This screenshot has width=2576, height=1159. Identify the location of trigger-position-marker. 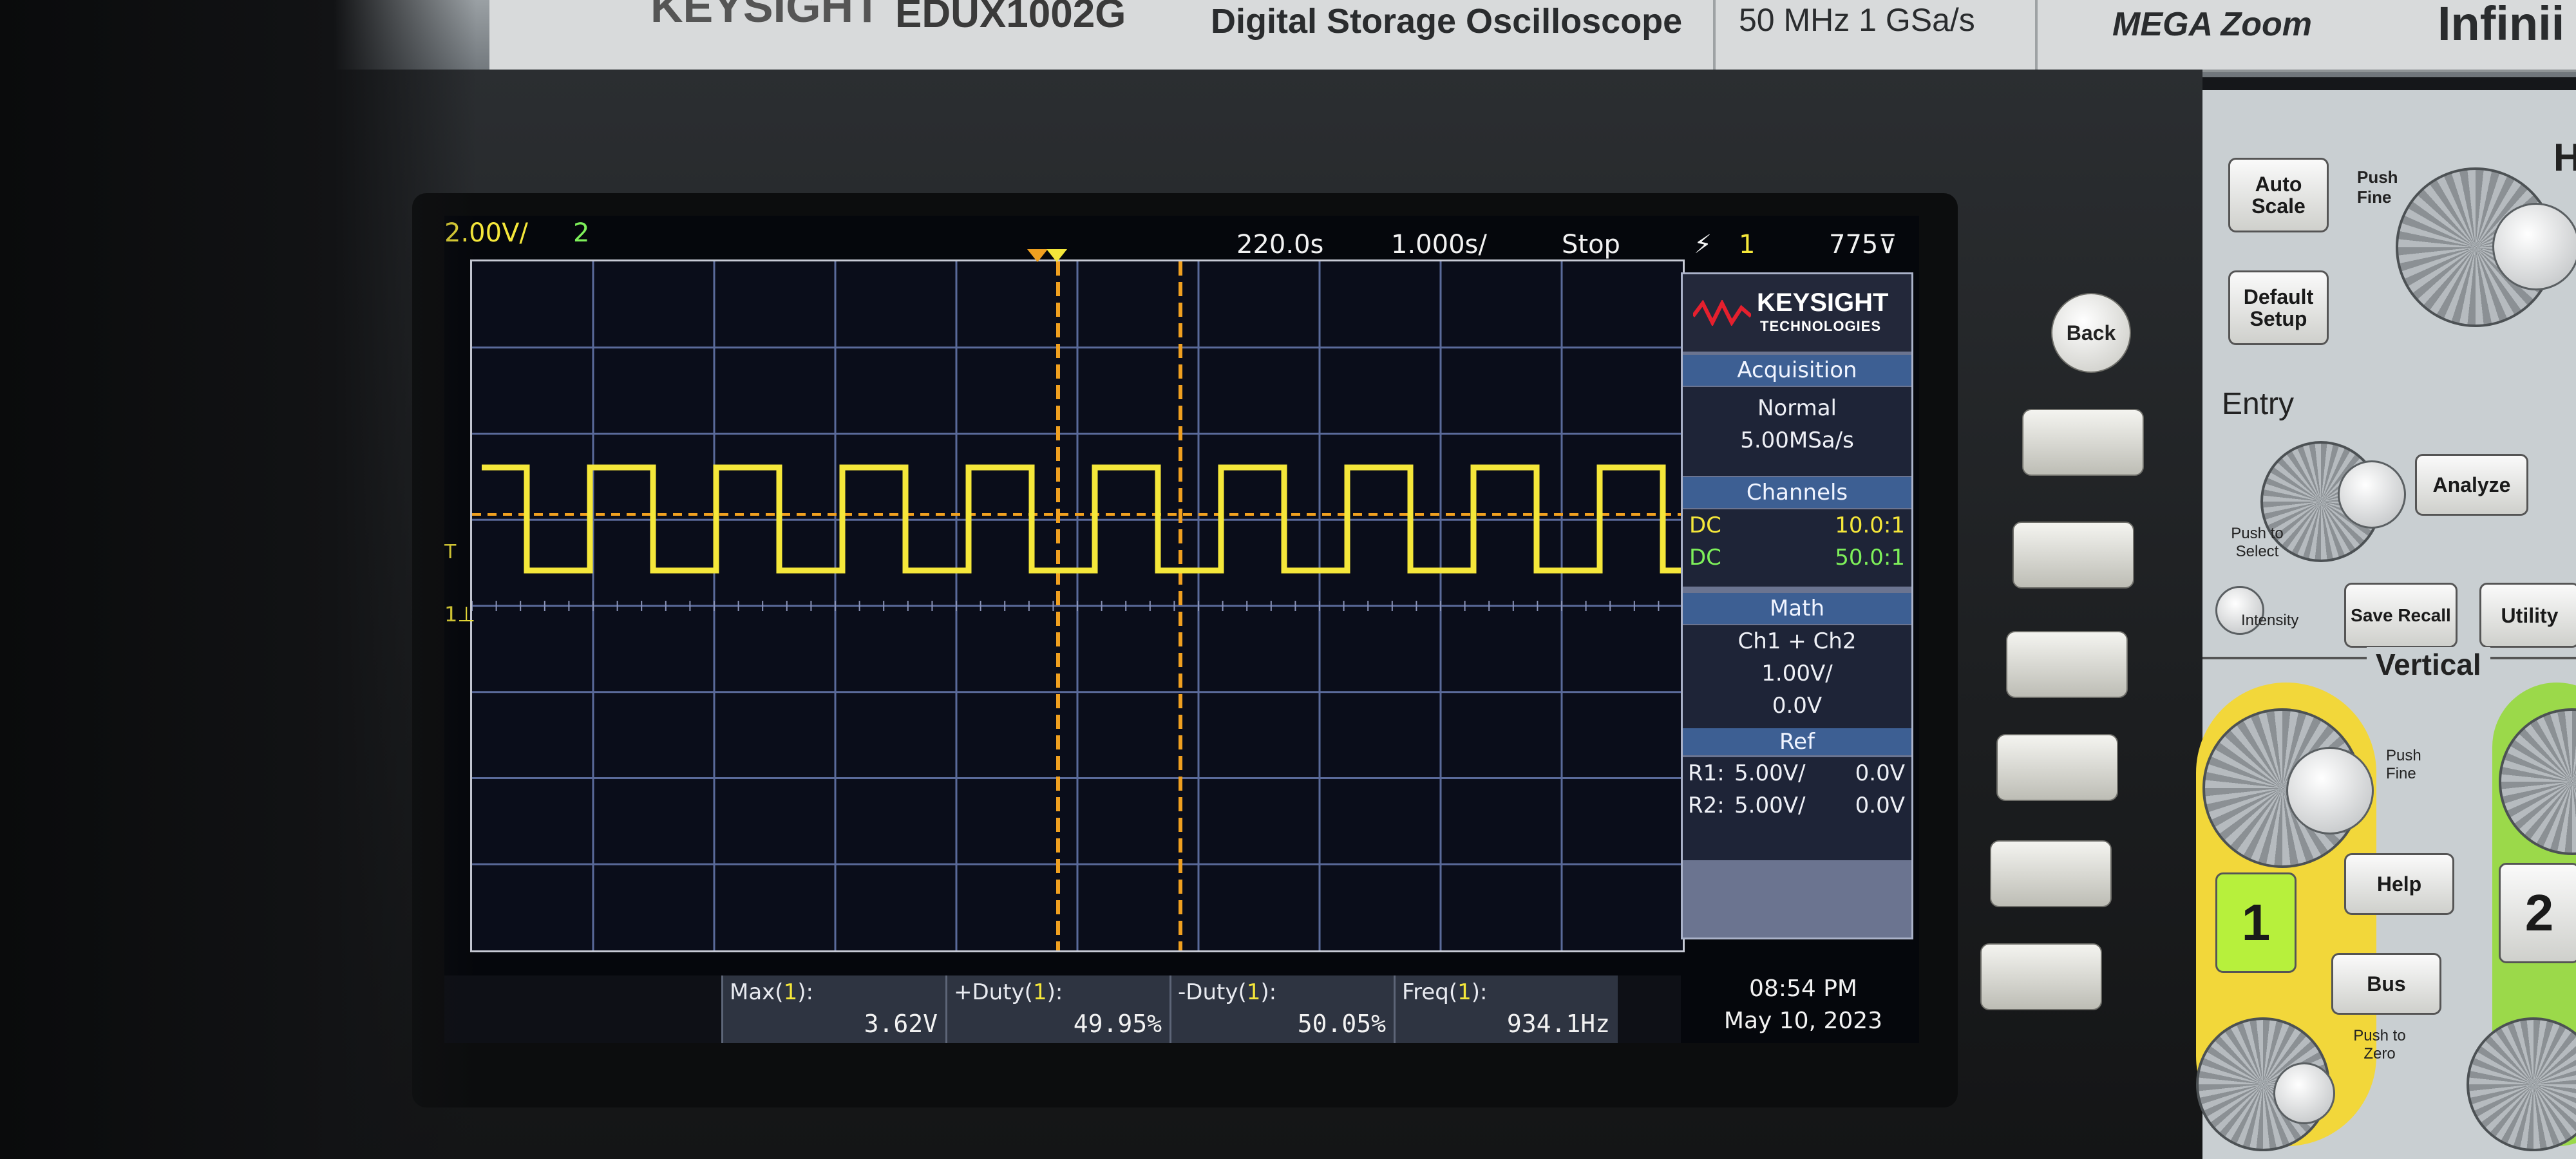
(1057, 255).